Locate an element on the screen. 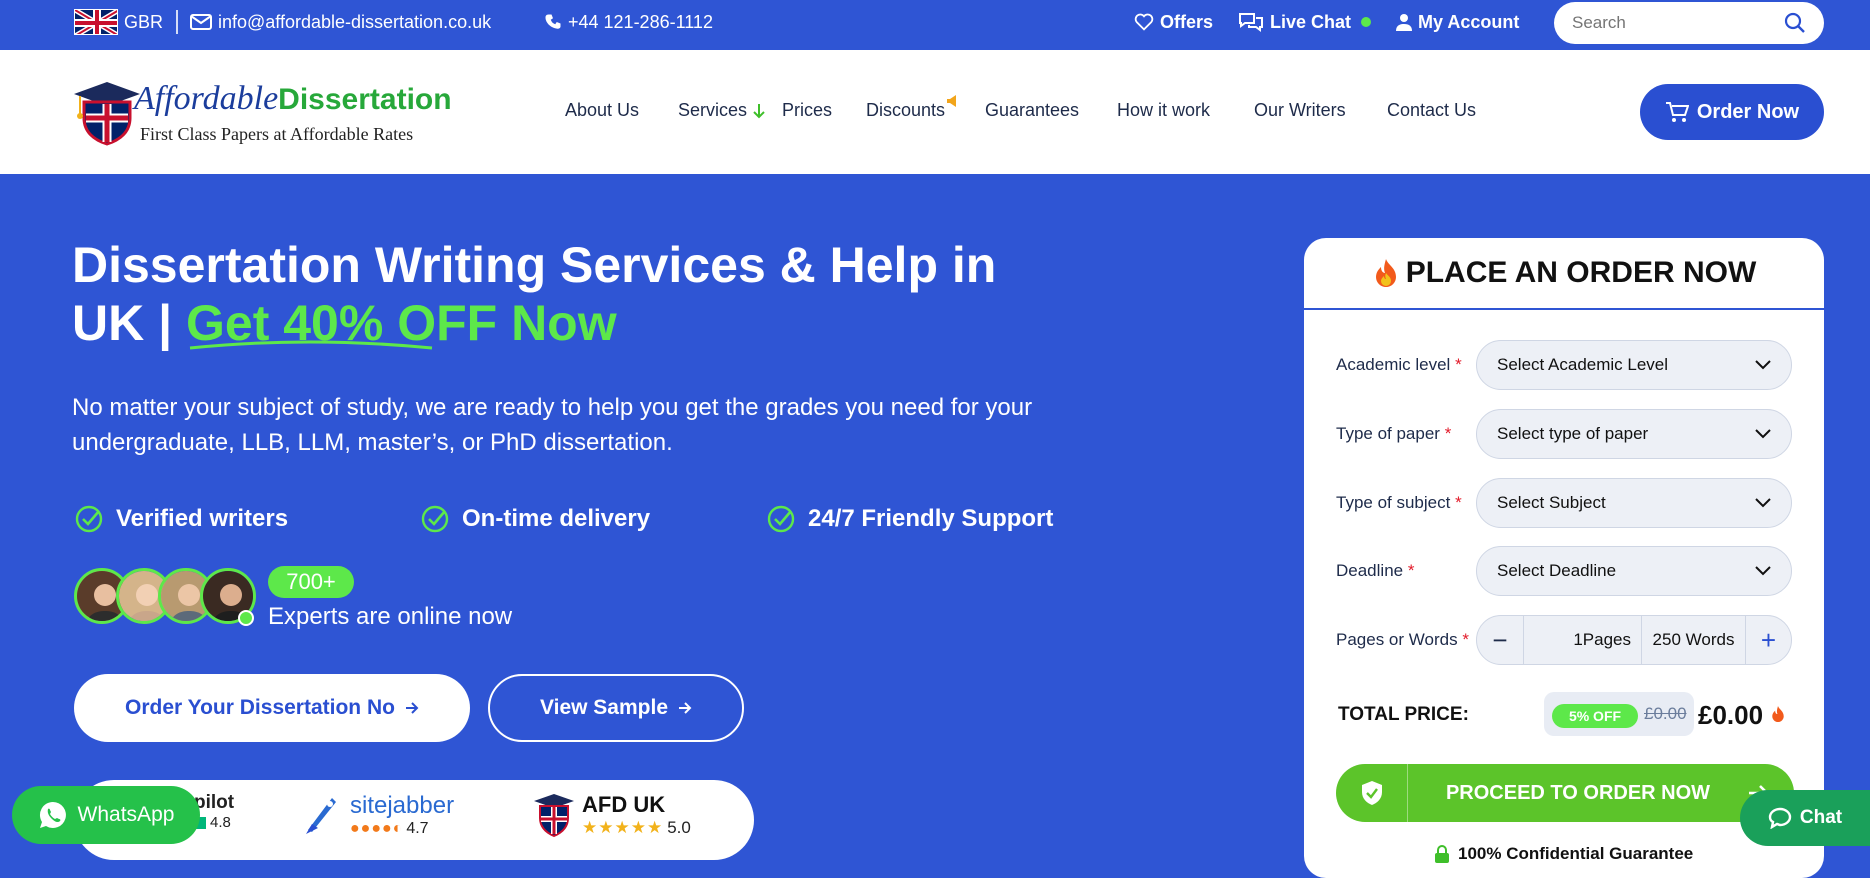 Image resolution: width=1870 pixels, height=878 pixels. afd-badge: AFD UK ★★★★★ 5.0 is located at coordinates (611, 815).